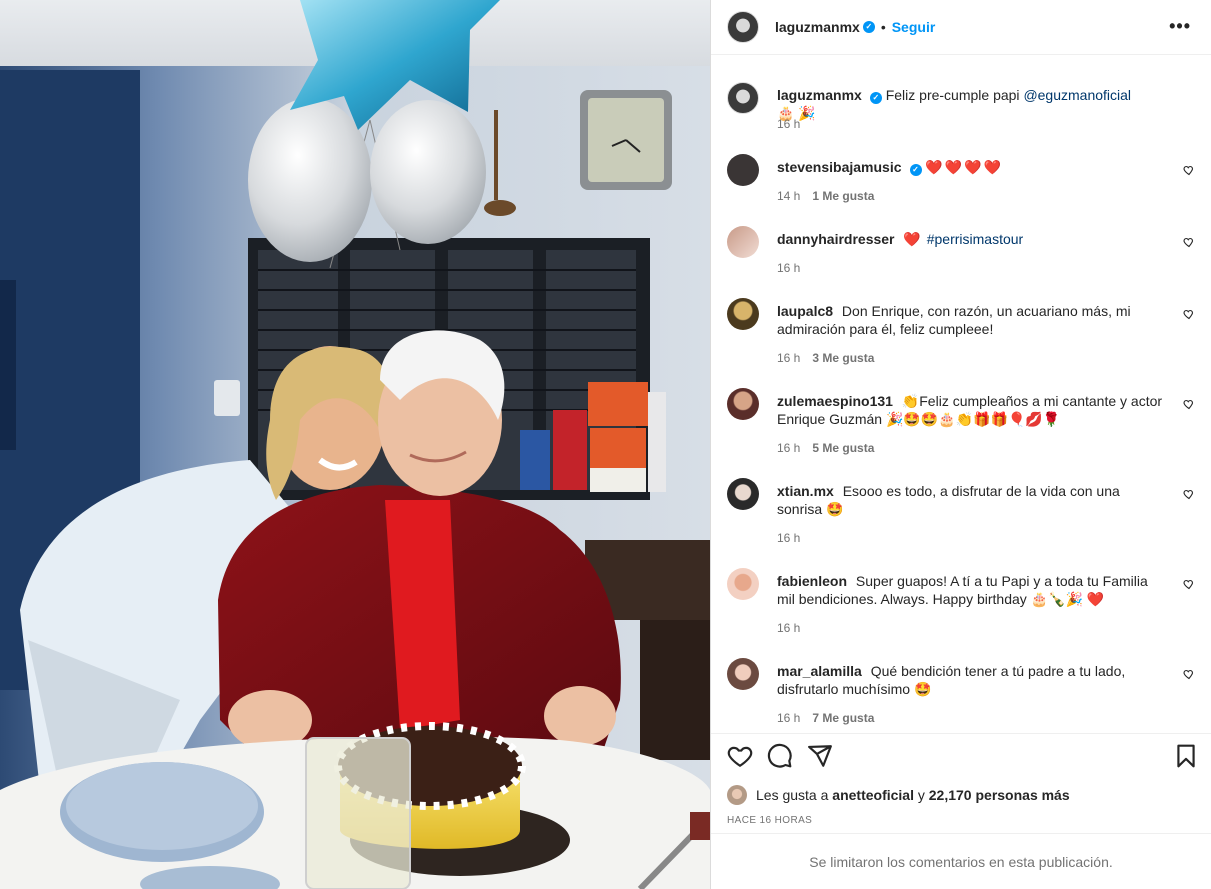 The width and height of the screenshot is (1211, 889). Describe the element at coordinates (973, 419) in the screenshot. I see `comment-emoji: 🎉🤩🤩🎂👏🎁🎁🎈💋🌹` at that location.